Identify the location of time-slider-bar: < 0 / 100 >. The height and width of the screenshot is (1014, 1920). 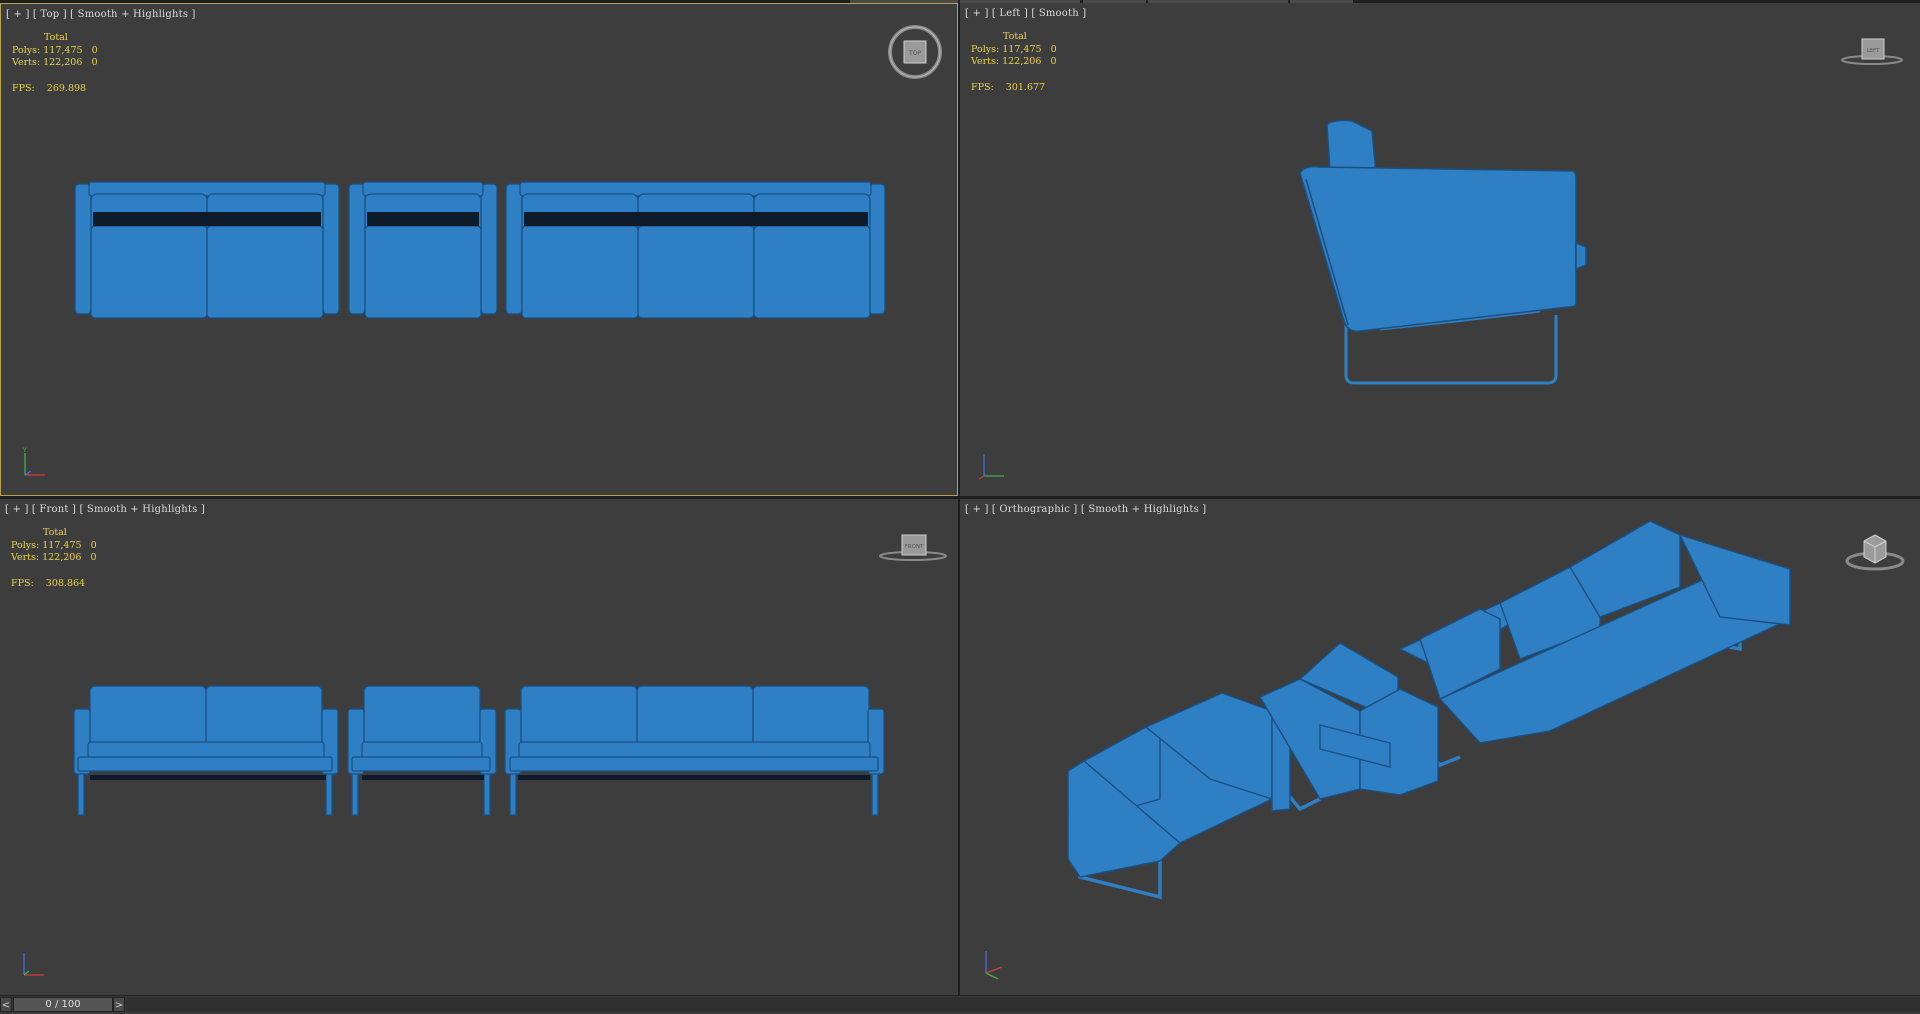
(960, 1004).